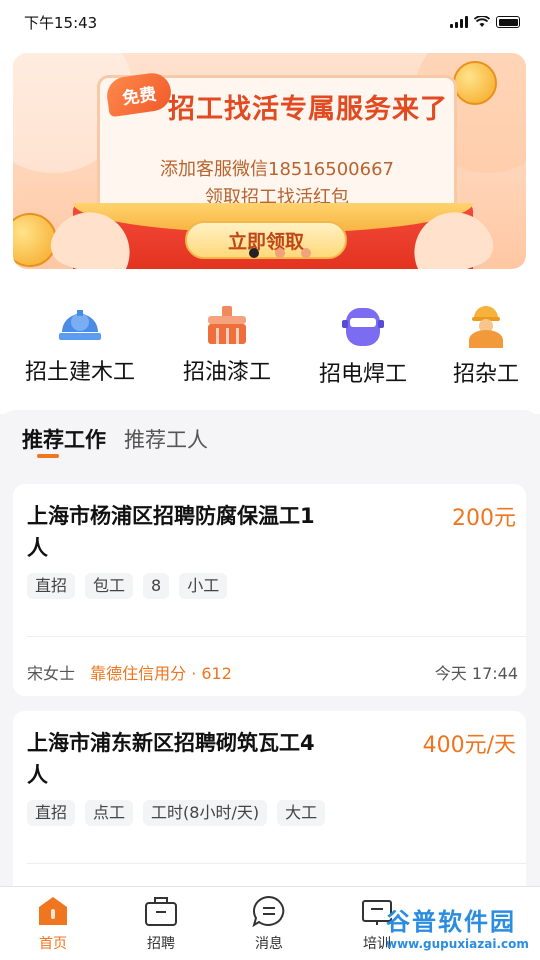  I want to click on category-label: 招电焊工, so click(362, 374).